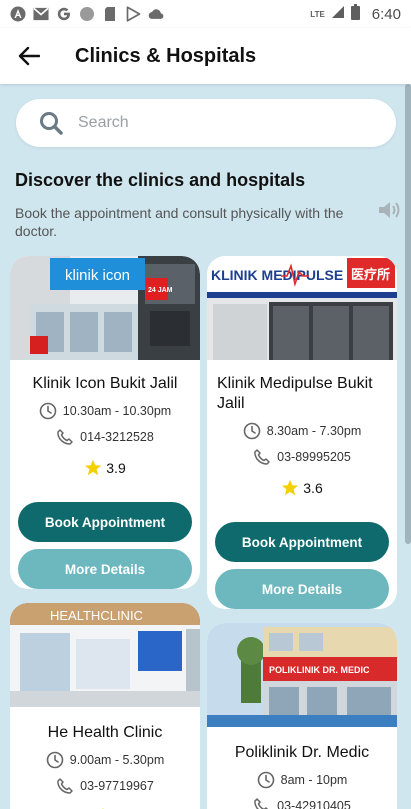 The width and height of the screenshot is (411, 809). What do you see at coordinates (314, 780) in the screenshot?
I see `hours-text: 8am - 10pm` at bounding box center [314, 780].